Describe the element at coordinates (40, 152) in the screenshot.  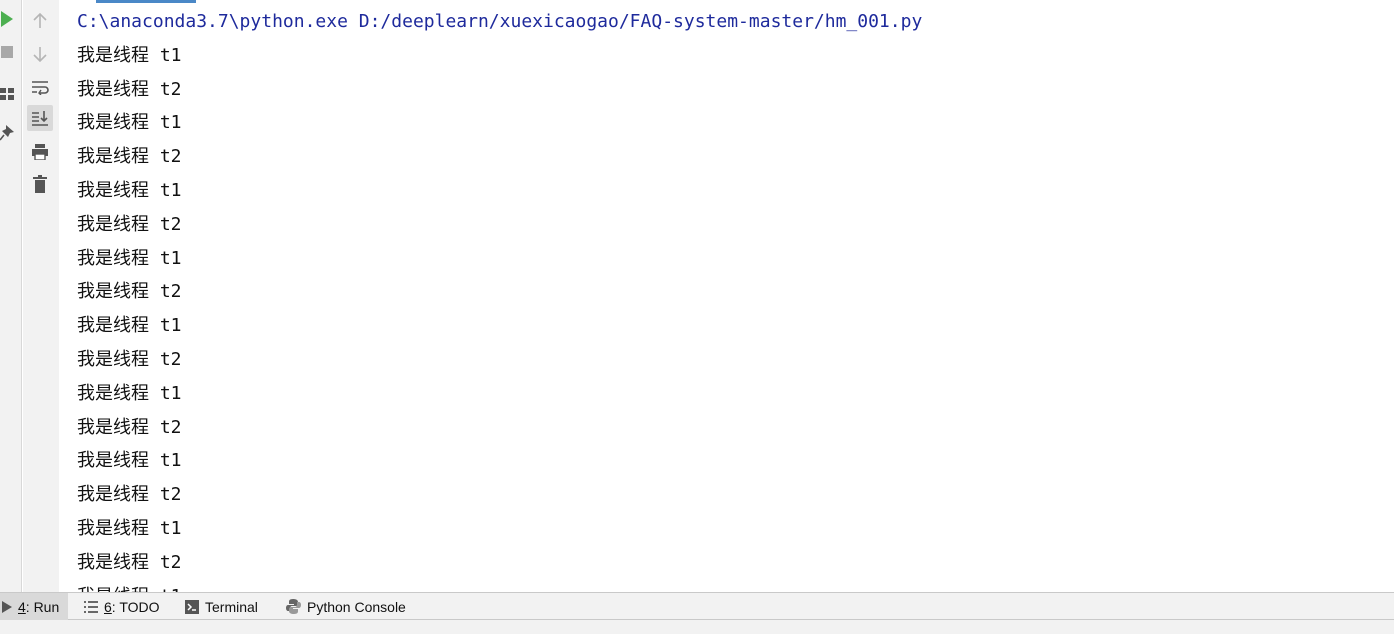
I see `print-icon` at that location.